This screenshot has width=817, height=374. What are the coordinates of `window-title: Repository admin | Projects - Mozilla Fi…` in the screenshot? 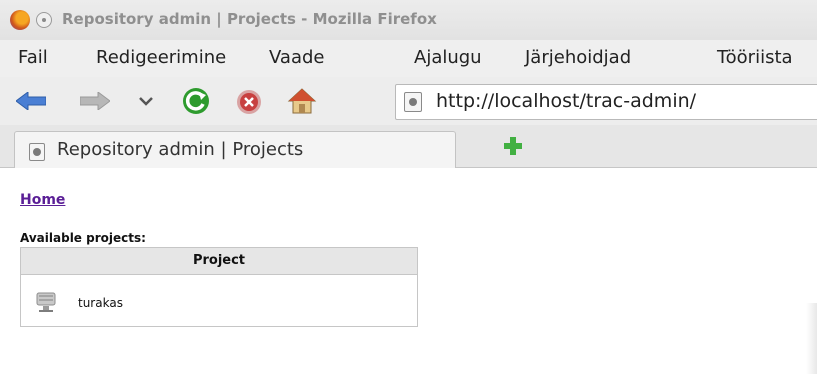 It's located at (249, 19).